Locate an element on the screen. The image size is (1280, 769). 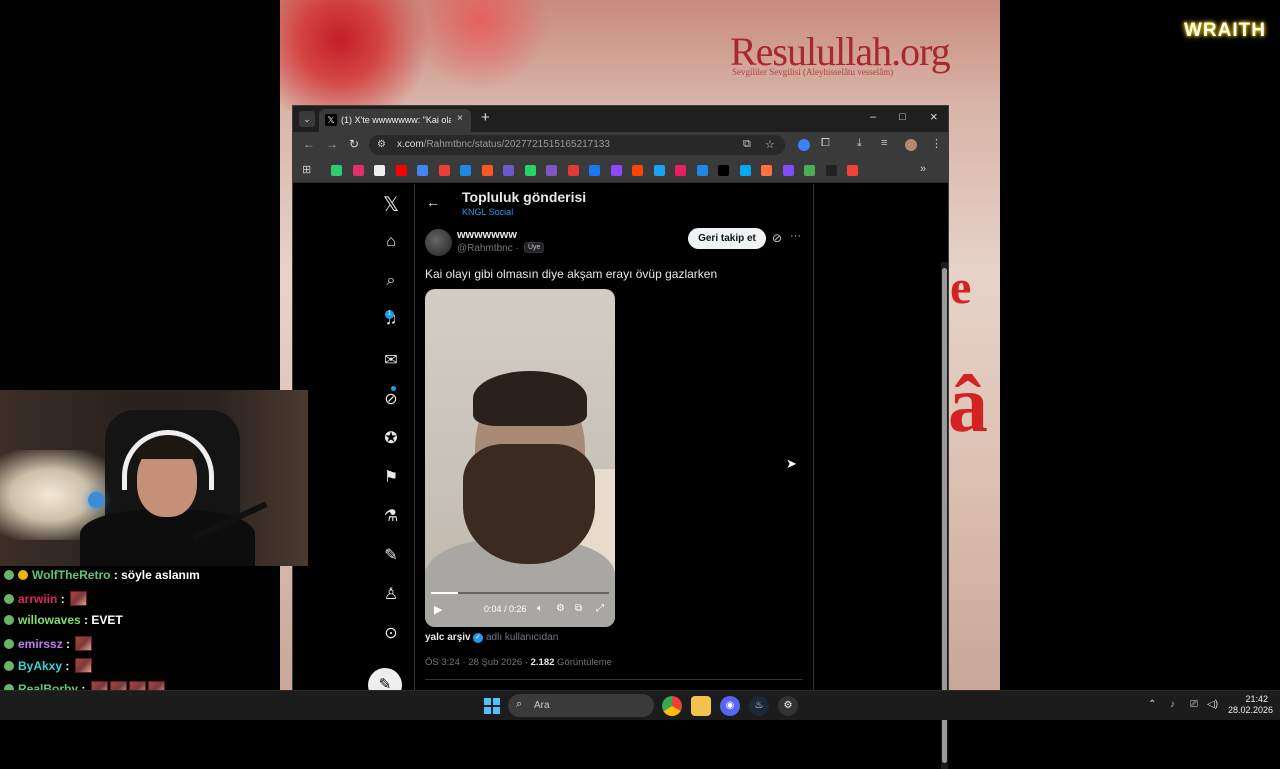
maximize-button: □ is located at coordinates (902, 117).